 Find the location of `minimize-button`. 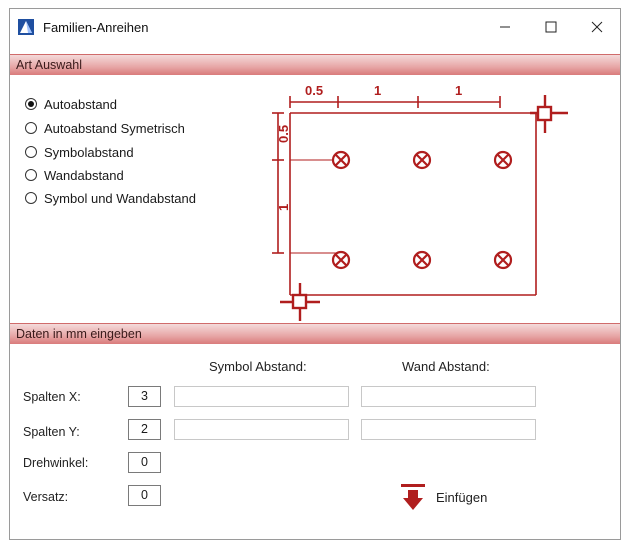

minimize-button is located at coordinates (505, 27).